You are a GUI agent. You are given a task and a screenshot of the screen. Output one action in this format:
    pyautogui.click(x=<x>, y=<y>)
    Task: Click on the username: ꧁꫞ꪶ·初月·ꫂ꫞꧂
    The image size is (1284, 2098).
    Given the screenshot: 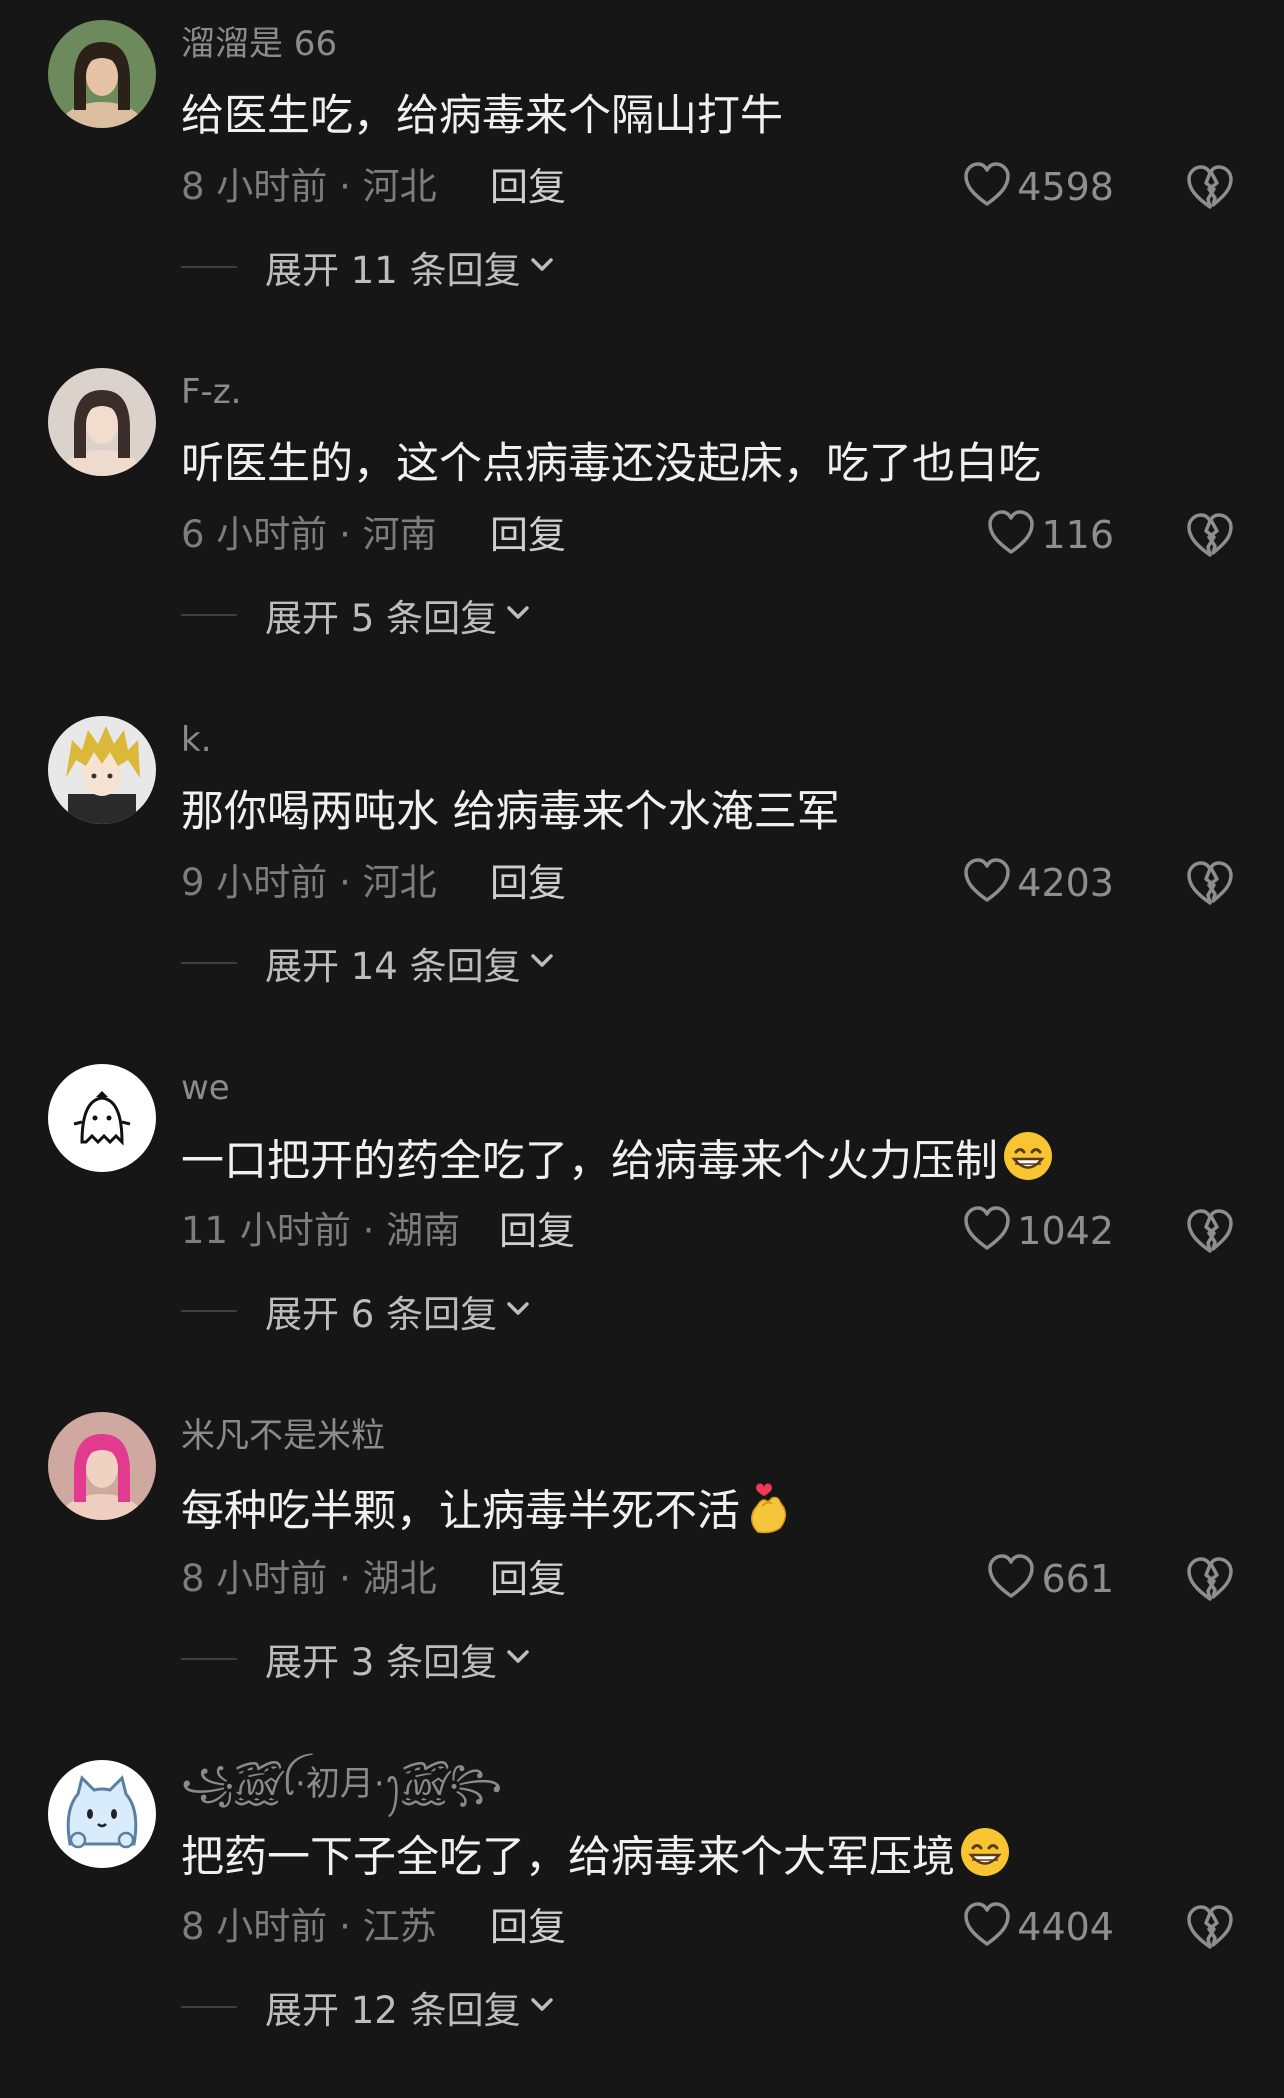 What is the action you would take?
    pyautogui.click(x=341, y=1784)
    